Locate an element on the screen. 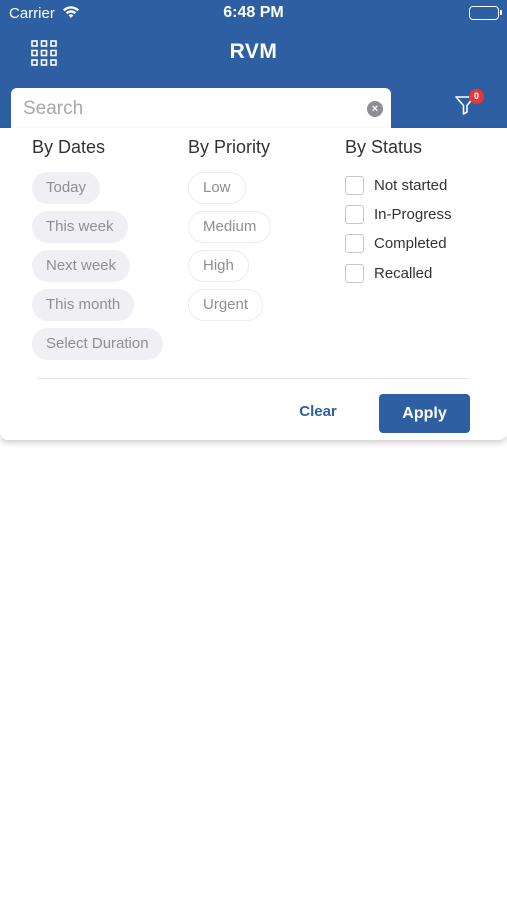  clock-time: 6:48 PM is located at coordinates (253, 12).